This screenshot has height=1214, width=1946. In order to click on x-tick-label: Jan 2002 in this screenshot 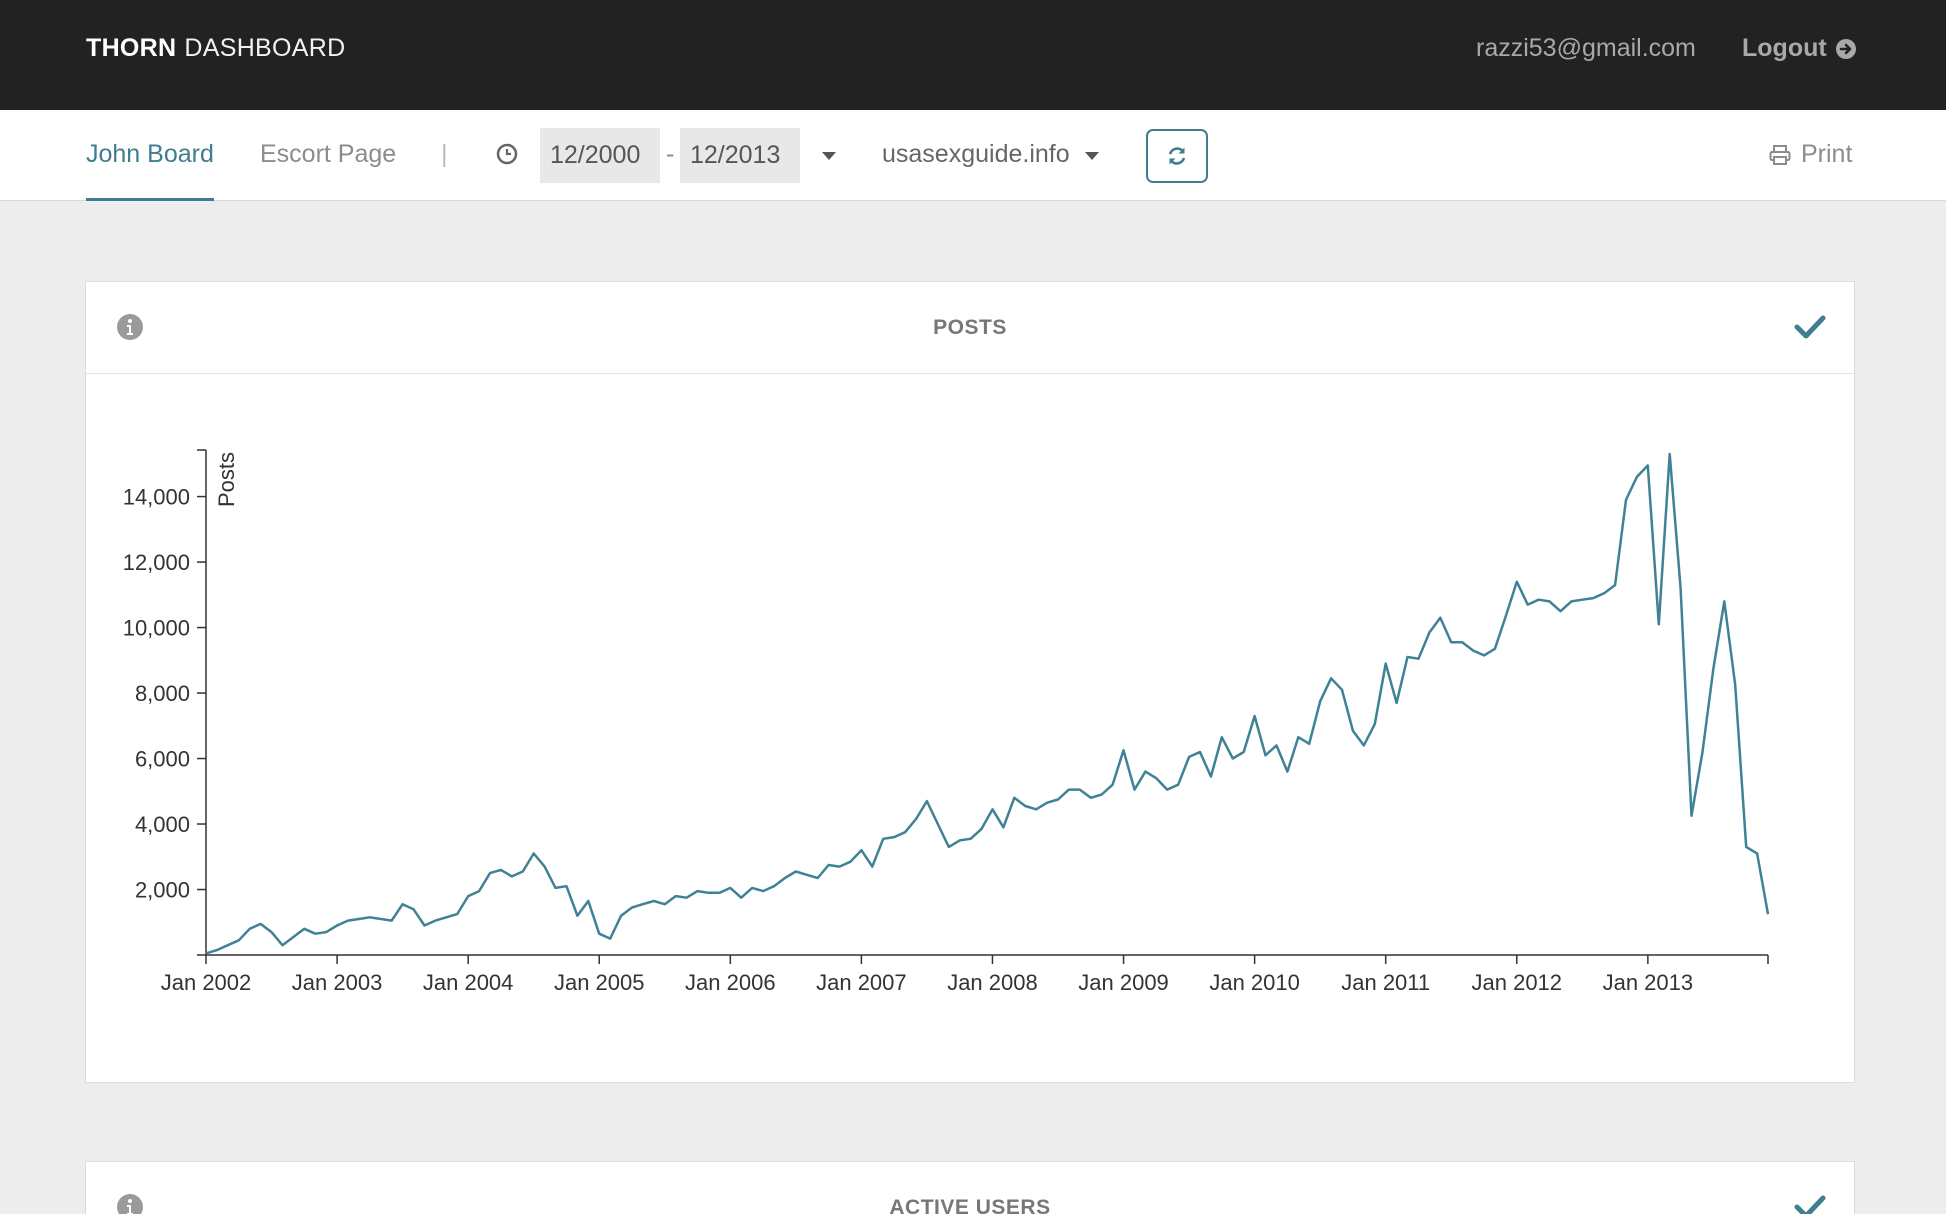, I will do `click(206, 982)`.